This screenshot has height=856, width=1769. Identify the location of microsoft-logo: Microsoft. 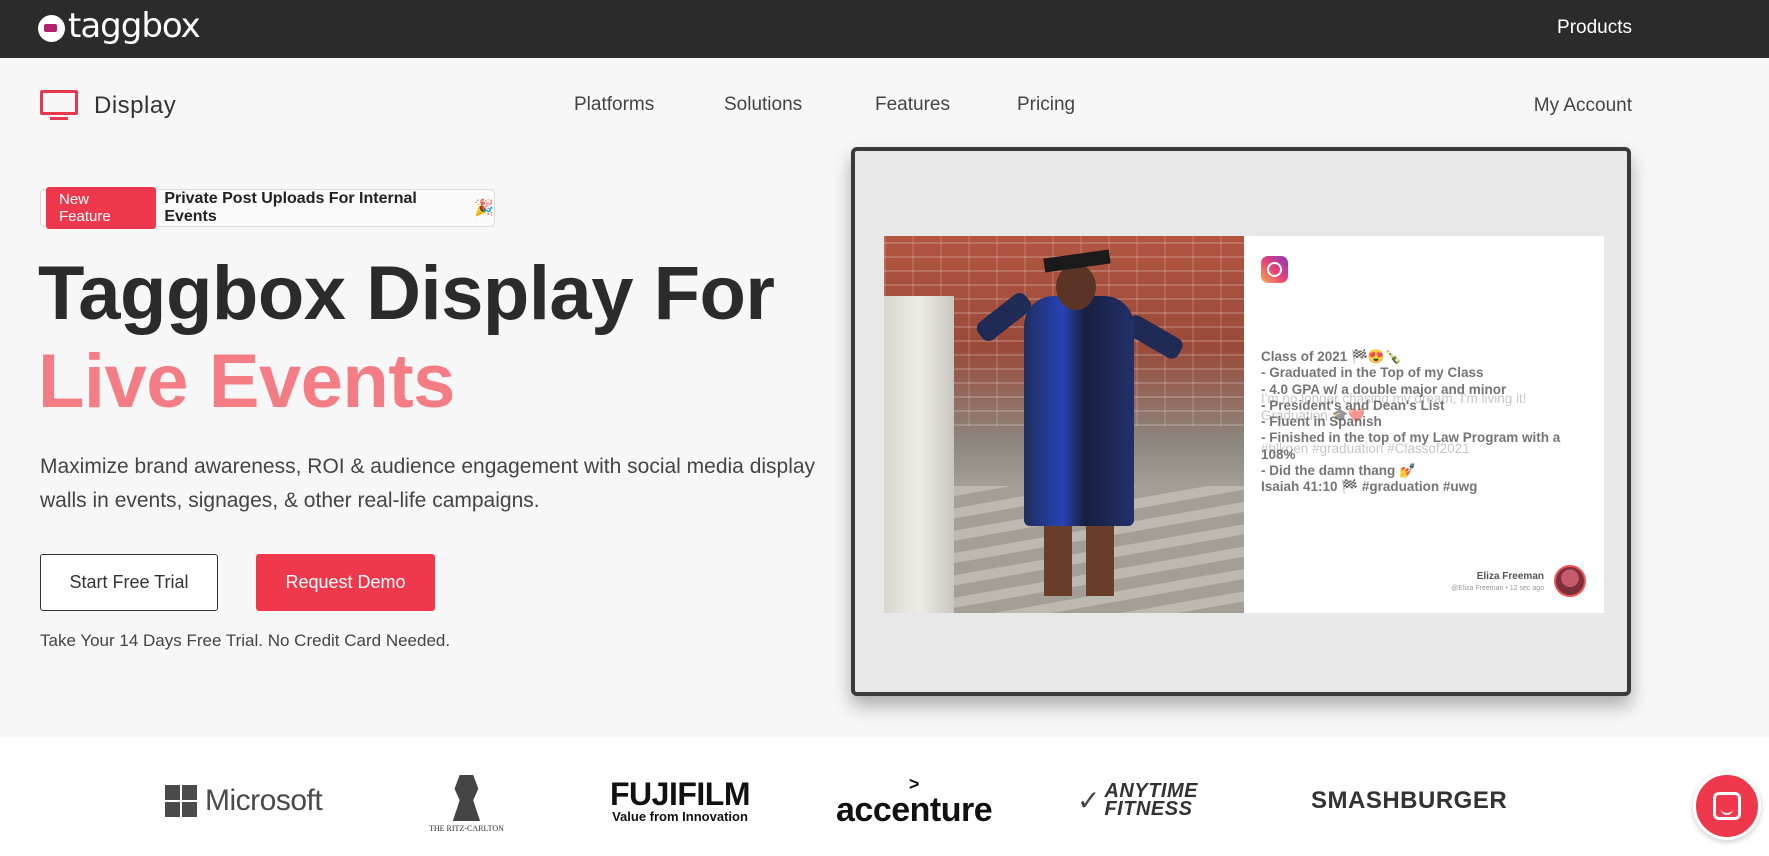
(244, 801).